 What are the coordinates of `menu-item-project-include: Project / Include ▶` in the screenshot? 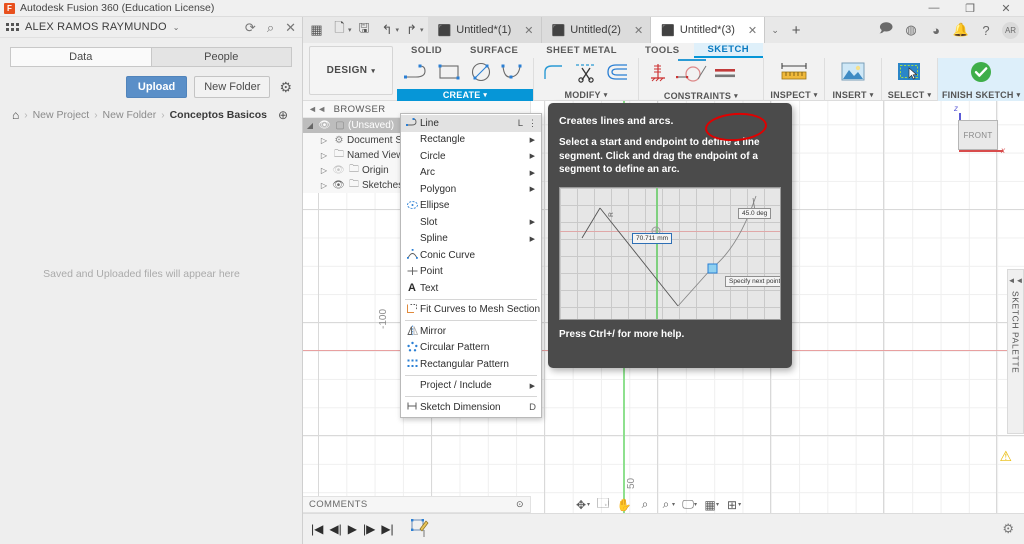 It's located at (471, 386).